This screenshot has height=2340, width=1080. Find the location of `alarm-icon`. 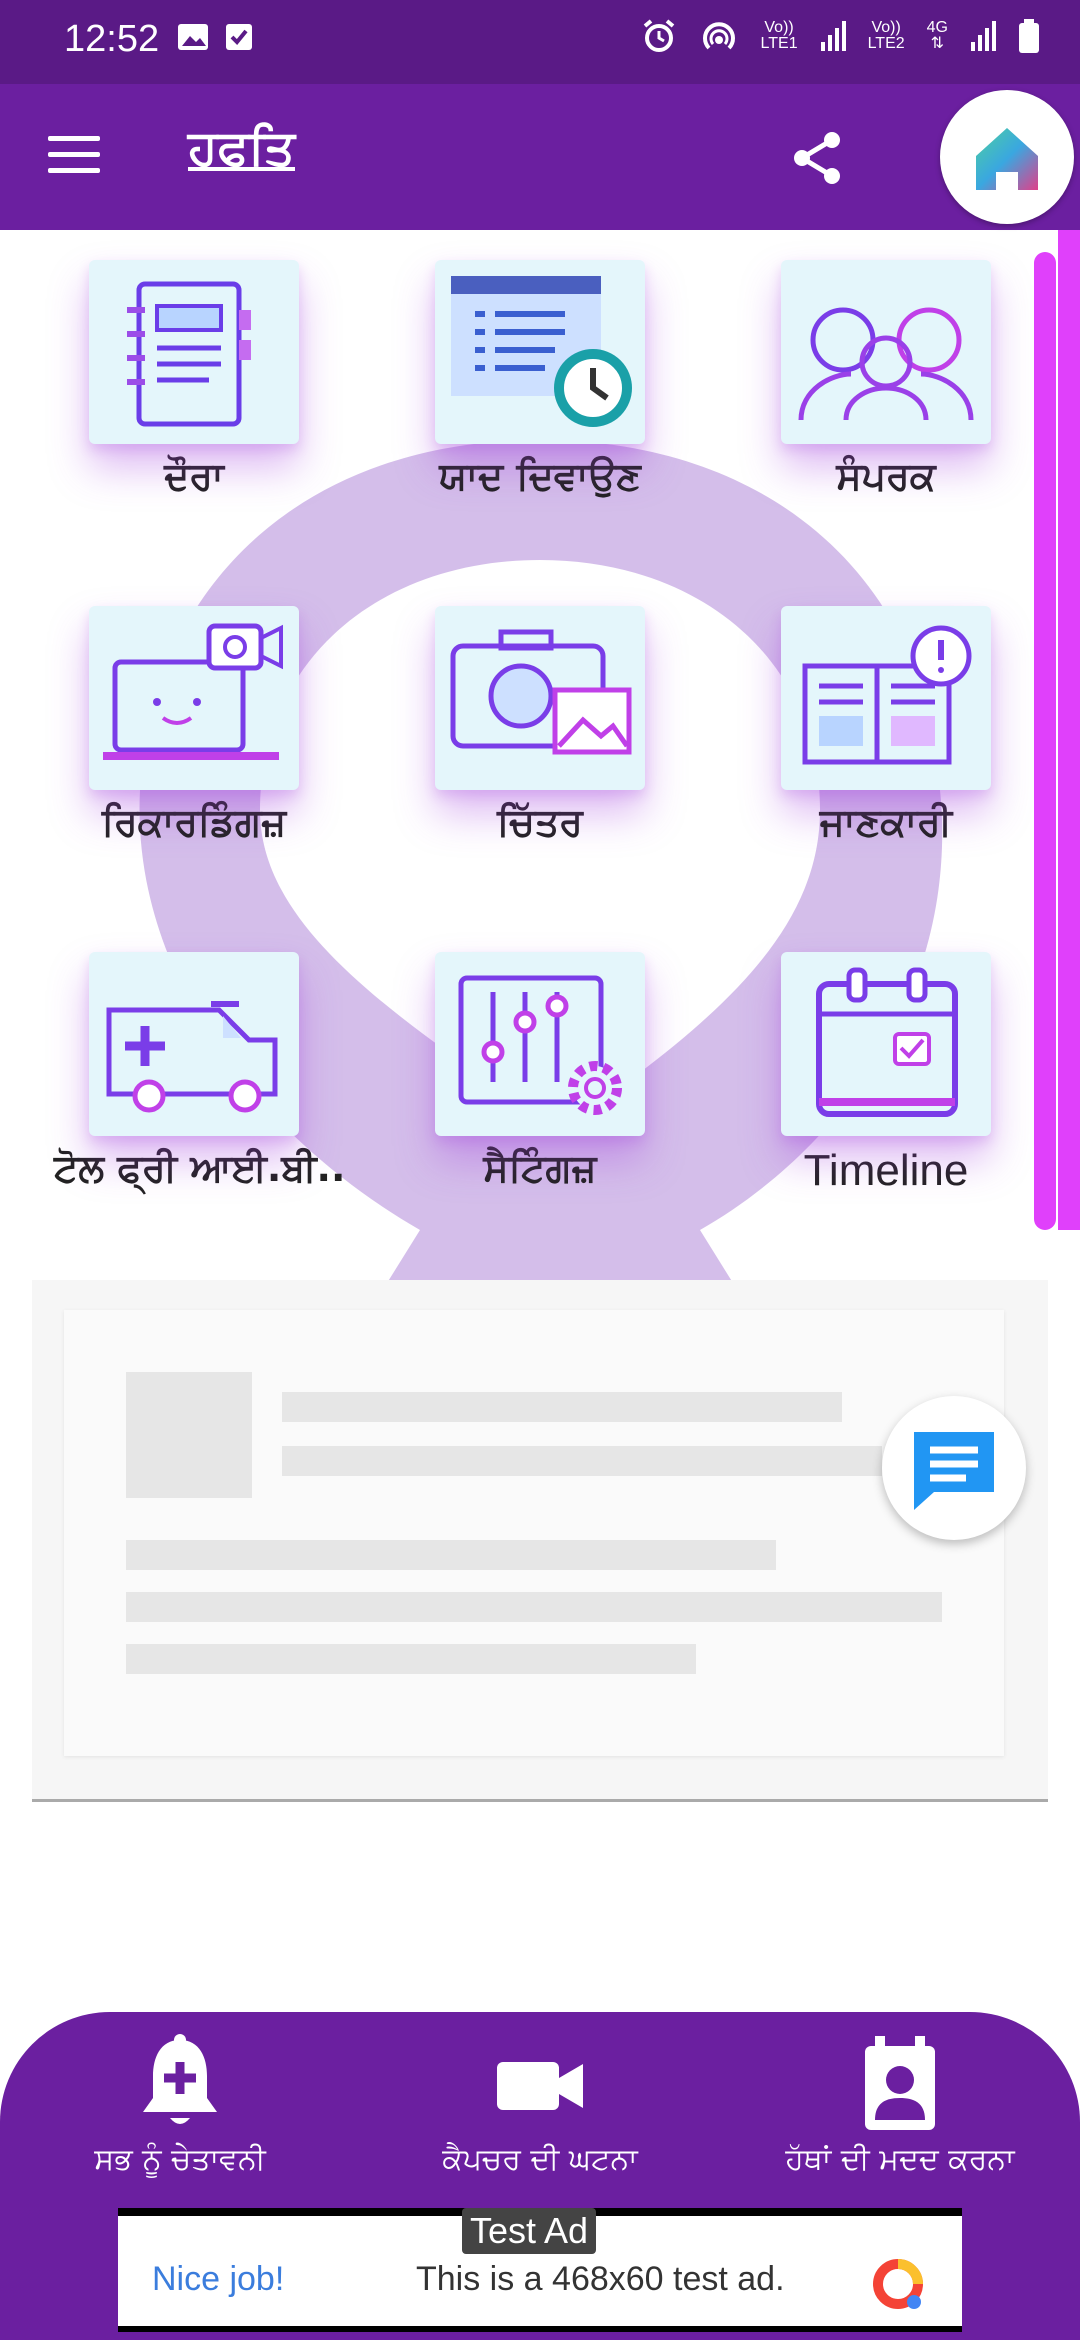

alarm-icon is located at coordinates (658, 35).